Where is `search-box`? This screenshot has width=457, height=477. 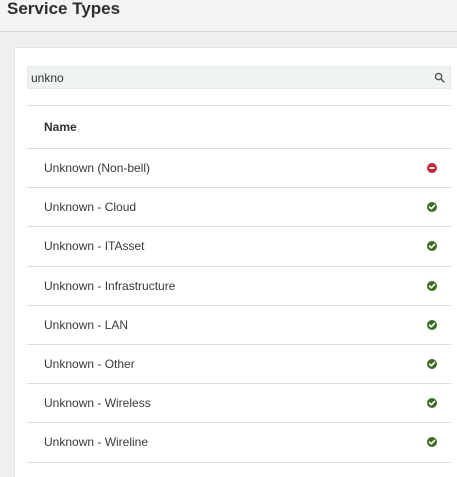
search-box is located at coordinates (239, 77).